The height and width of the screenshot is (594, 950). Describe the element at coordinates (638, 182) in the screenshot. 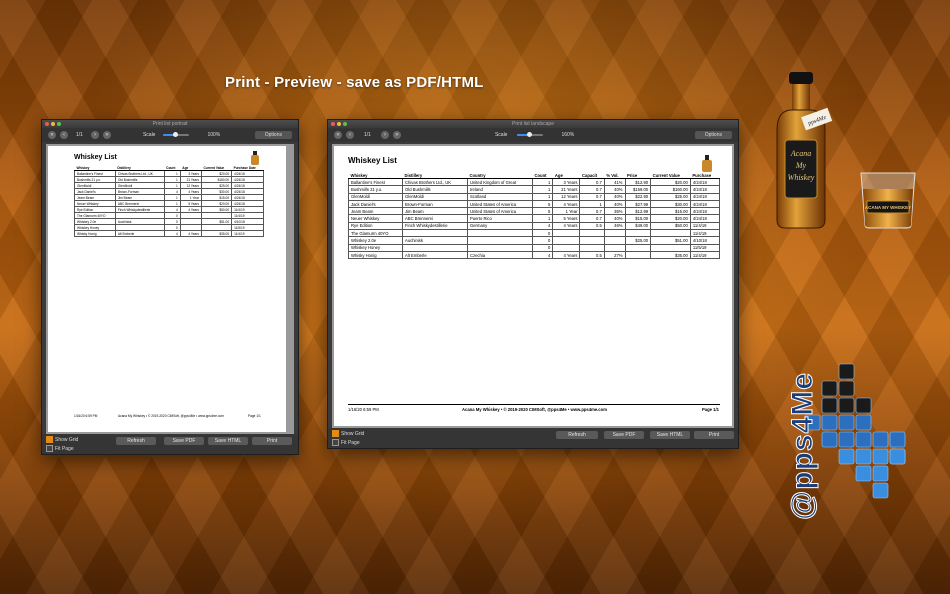

I see `table-cell: $12.90` at that location.